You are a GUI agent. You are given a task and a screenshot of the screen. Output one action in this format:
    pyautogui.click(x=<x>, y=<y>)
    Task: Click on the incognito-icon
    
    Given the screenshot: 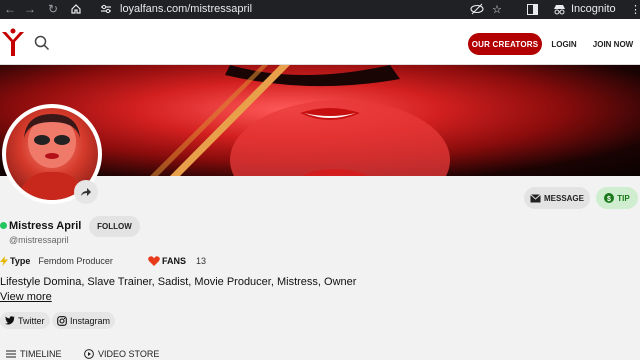 What is the action you would take?
    pyautogui.click(x=559, y=10)
    